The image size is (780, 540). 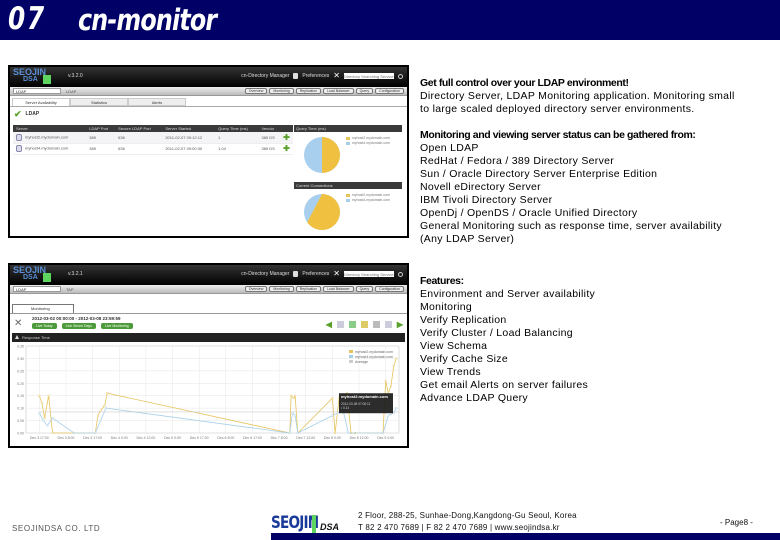 I want to click on arrow-right-icon: ▶, so click(x=400, y=325).